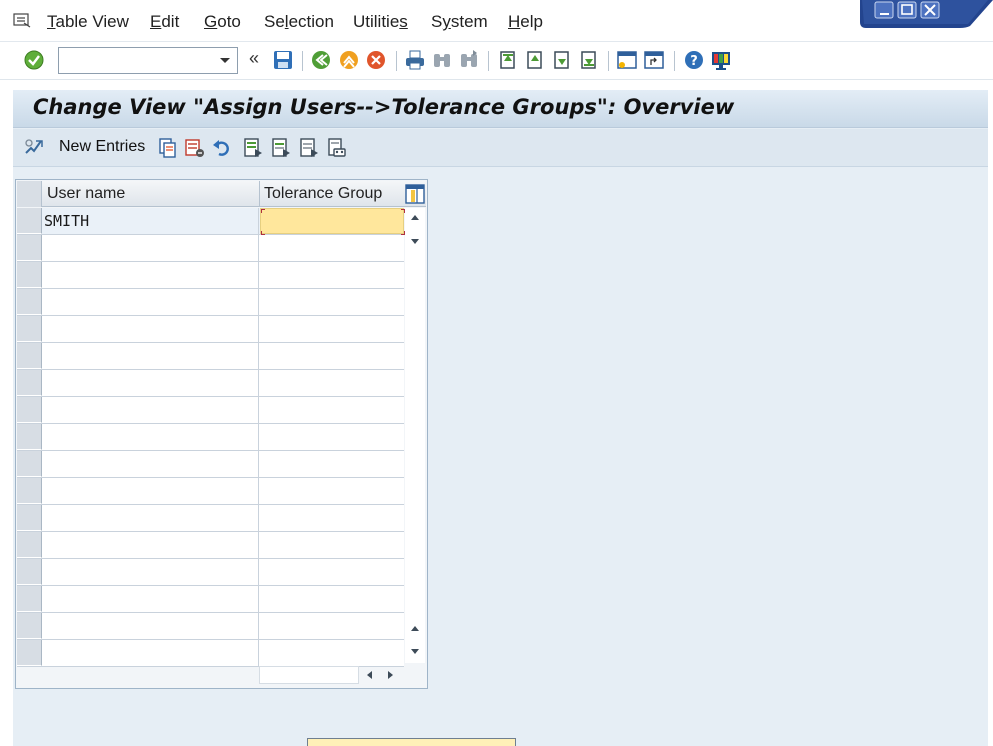  Describe the element at coordinates (627, 60) in the screenshot. I see `create-session-icon` at that location.